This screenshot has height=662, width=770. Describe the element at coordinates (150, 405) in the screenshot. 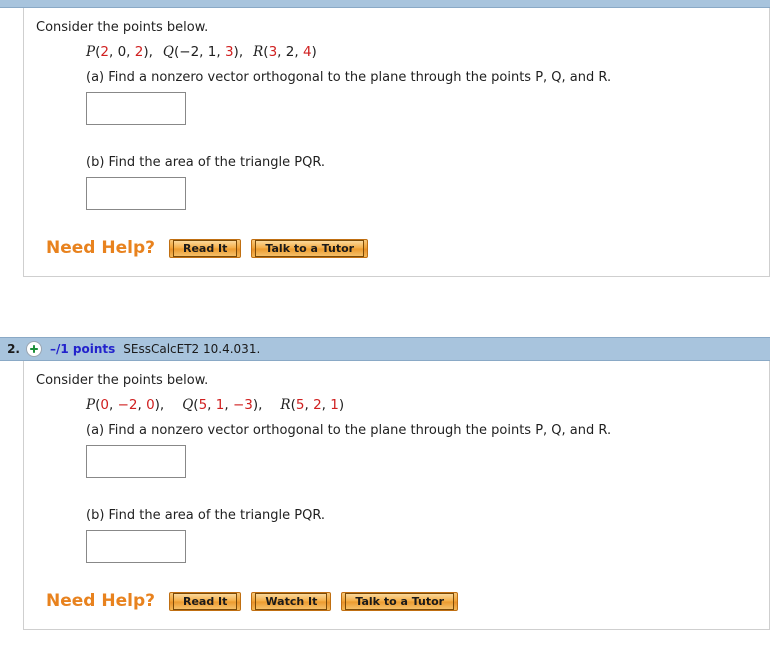

I see `point-p-z-2: 0` at that location.